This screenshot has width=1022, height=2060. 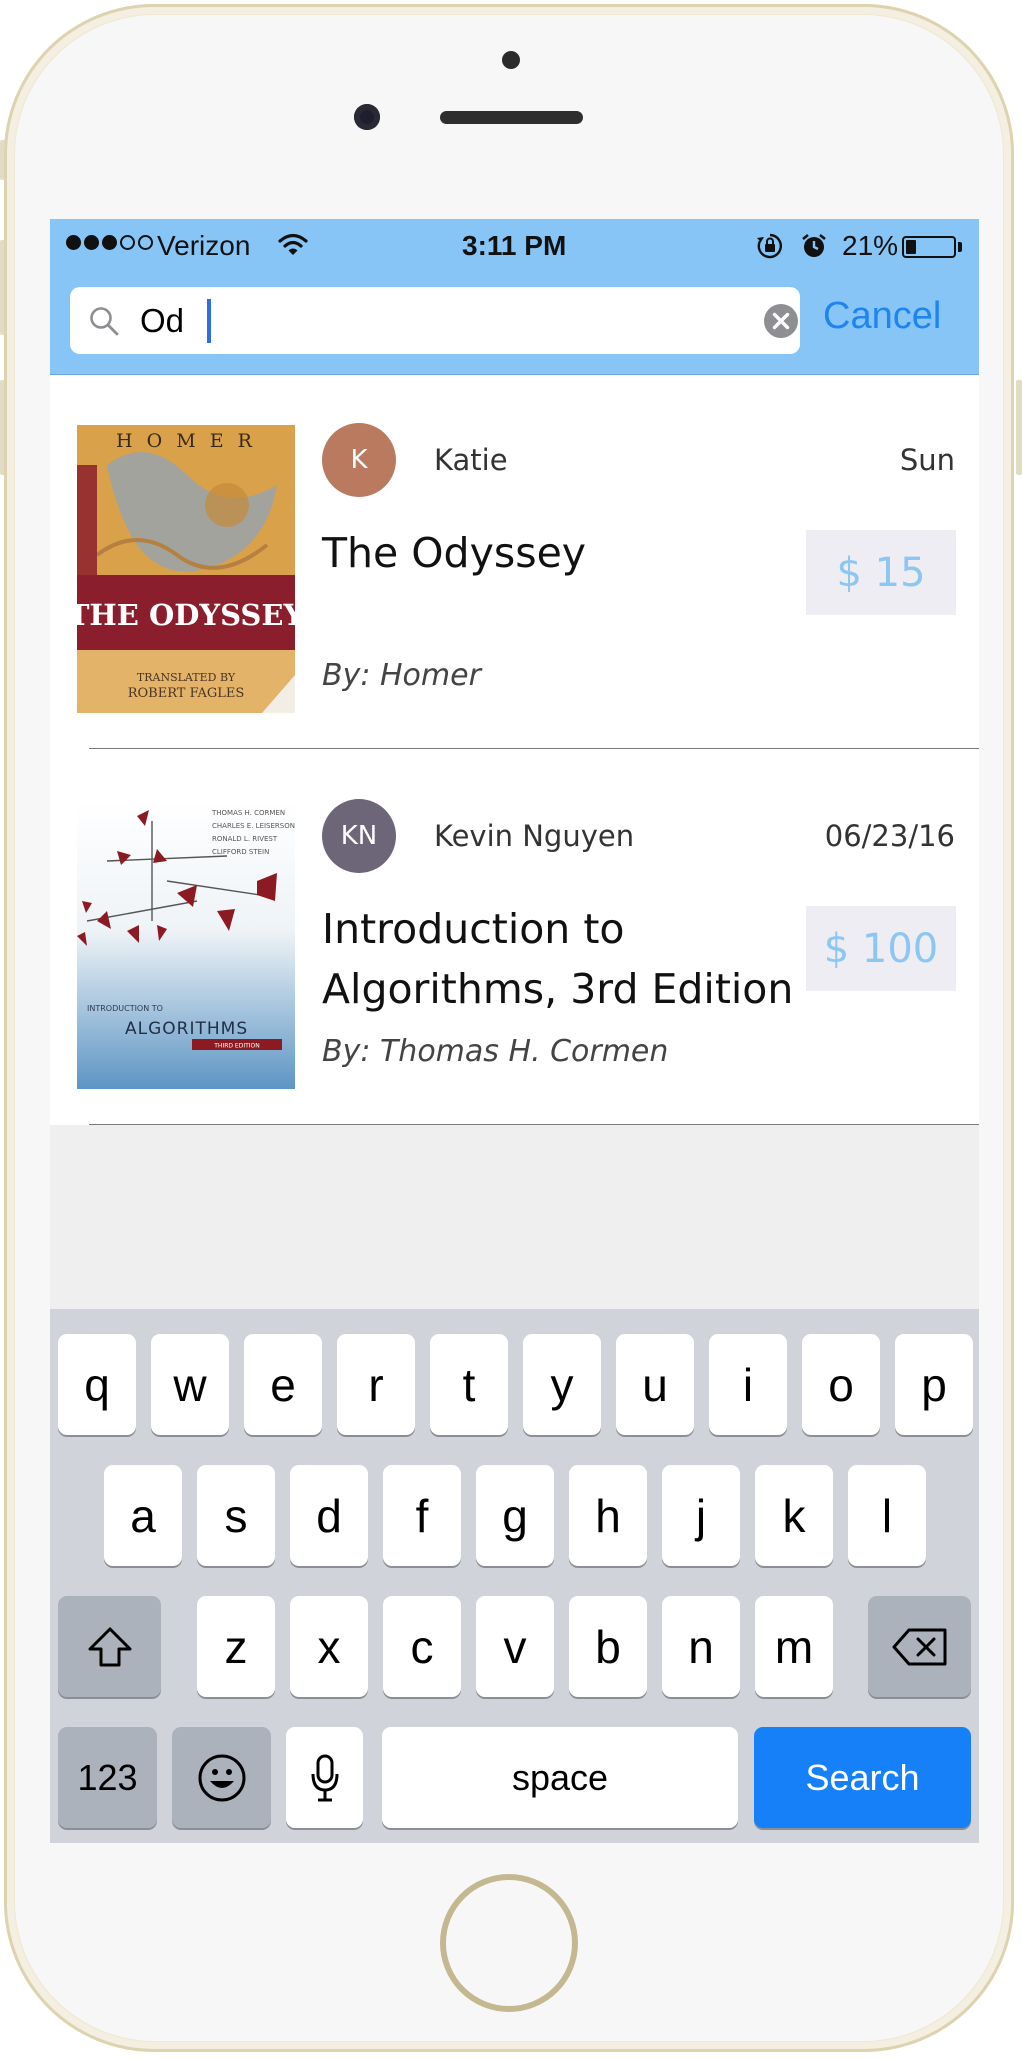 What do you see at coordinates (420, 321) in the screenshot?
I see `search-input` at bounding box center [420, 321].